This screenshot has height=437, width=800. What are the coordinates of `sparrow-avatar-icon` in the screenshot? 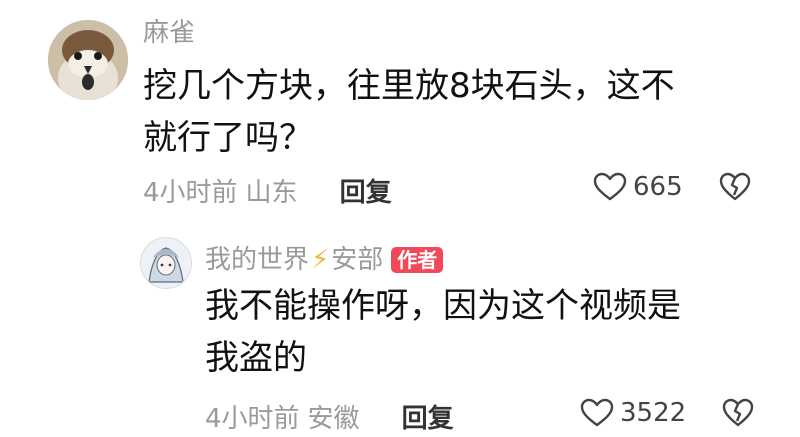 It's located at (88, 60).